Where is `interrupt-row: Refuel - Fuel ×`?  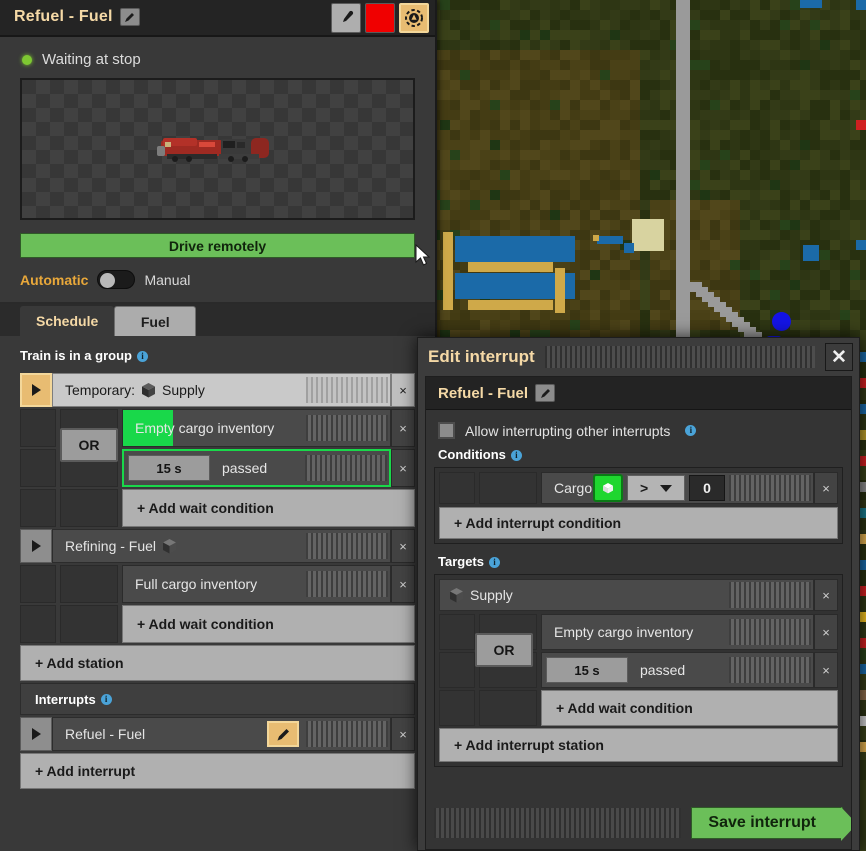 interrupt-row: Refuel - Fuel × is located at coordinates (217, 734).